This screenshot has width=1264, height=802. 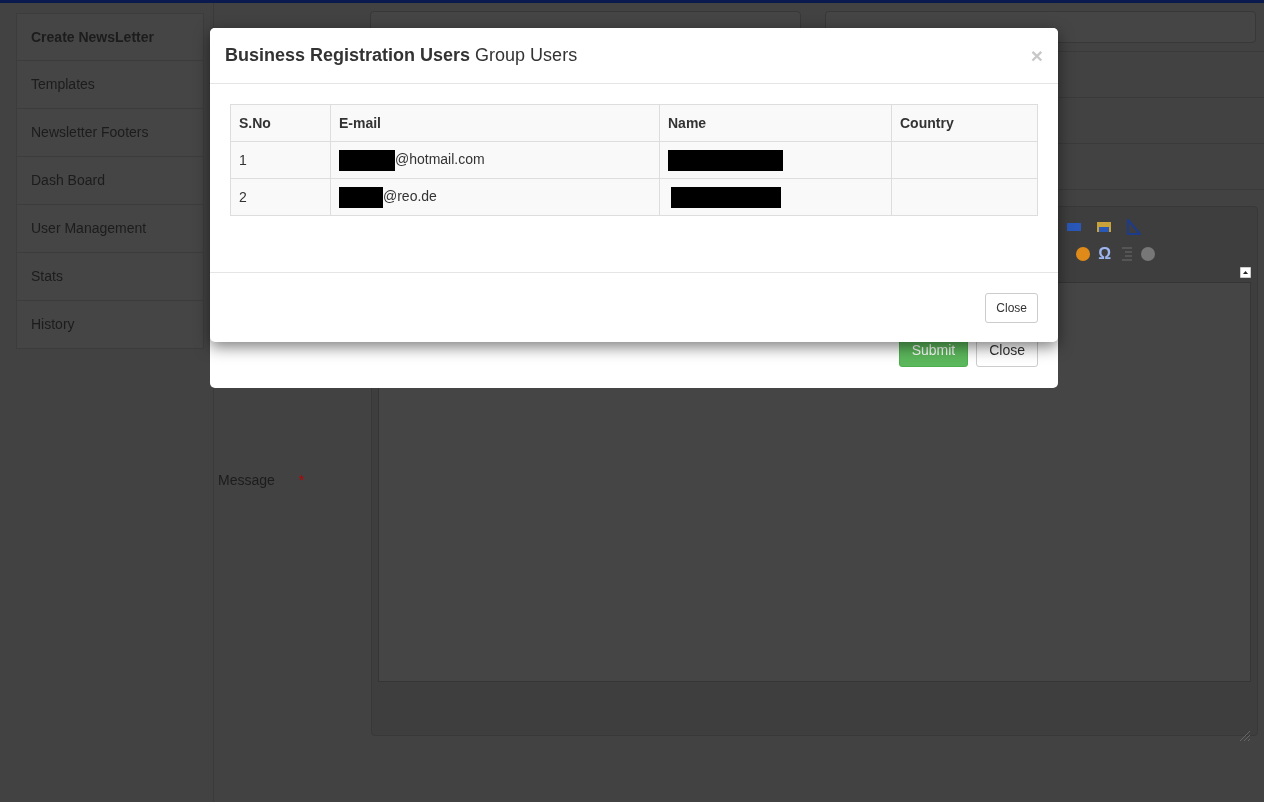 I want to click on column-header: E-mail, so click(x=495, y=123).